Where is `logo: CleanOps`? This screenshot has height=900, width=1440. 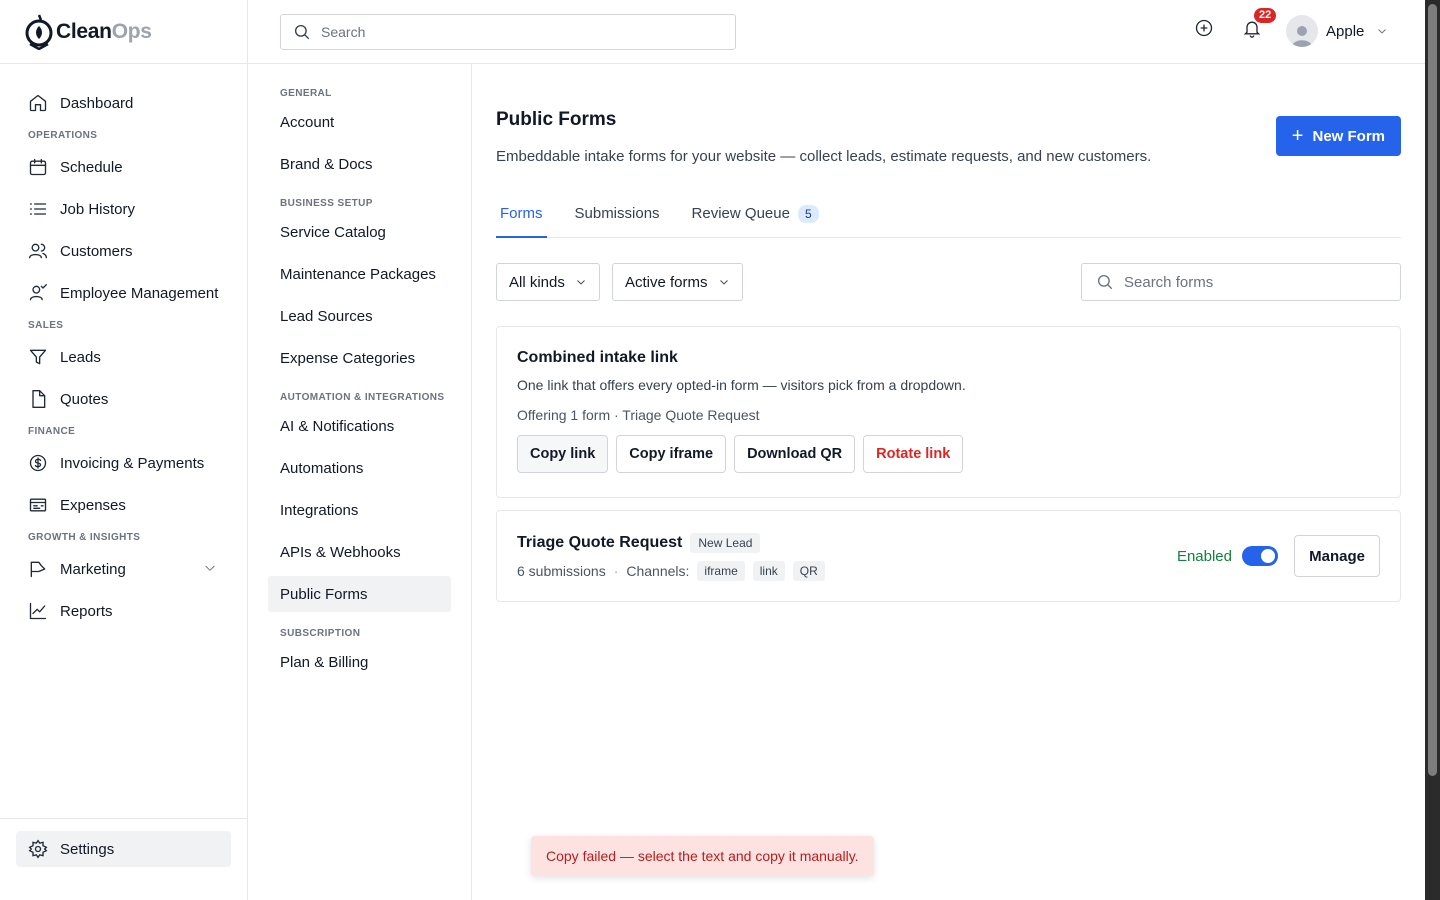
logo: CleanOps is located at coordinates (123, 32).